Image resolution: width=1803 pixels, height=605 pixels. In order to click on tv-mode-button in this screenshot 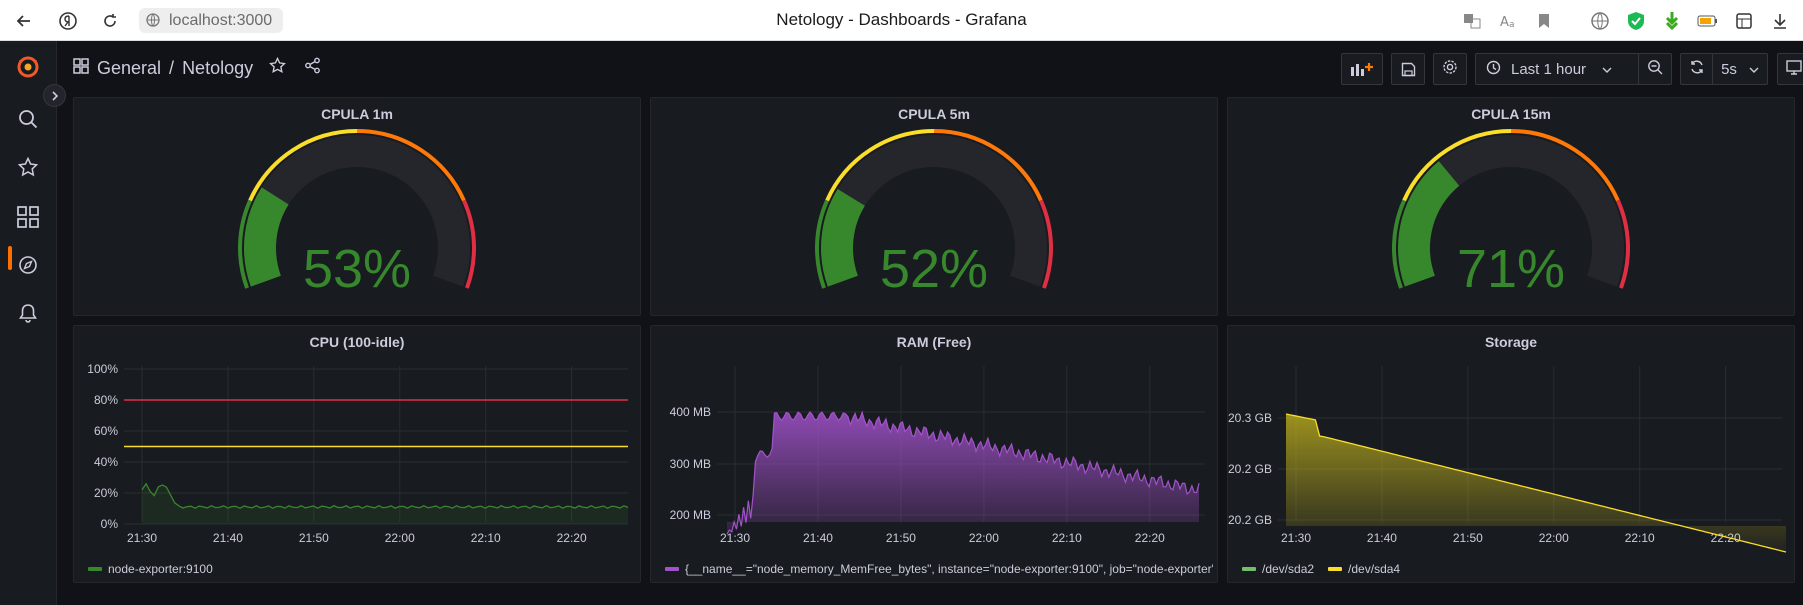, I will do `click(1790, 69)`.